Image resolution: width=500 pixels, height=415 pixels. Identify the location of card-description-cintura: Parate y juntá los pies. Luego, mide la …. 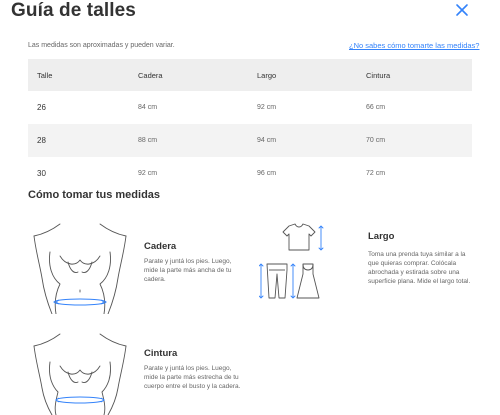
(192, 377).